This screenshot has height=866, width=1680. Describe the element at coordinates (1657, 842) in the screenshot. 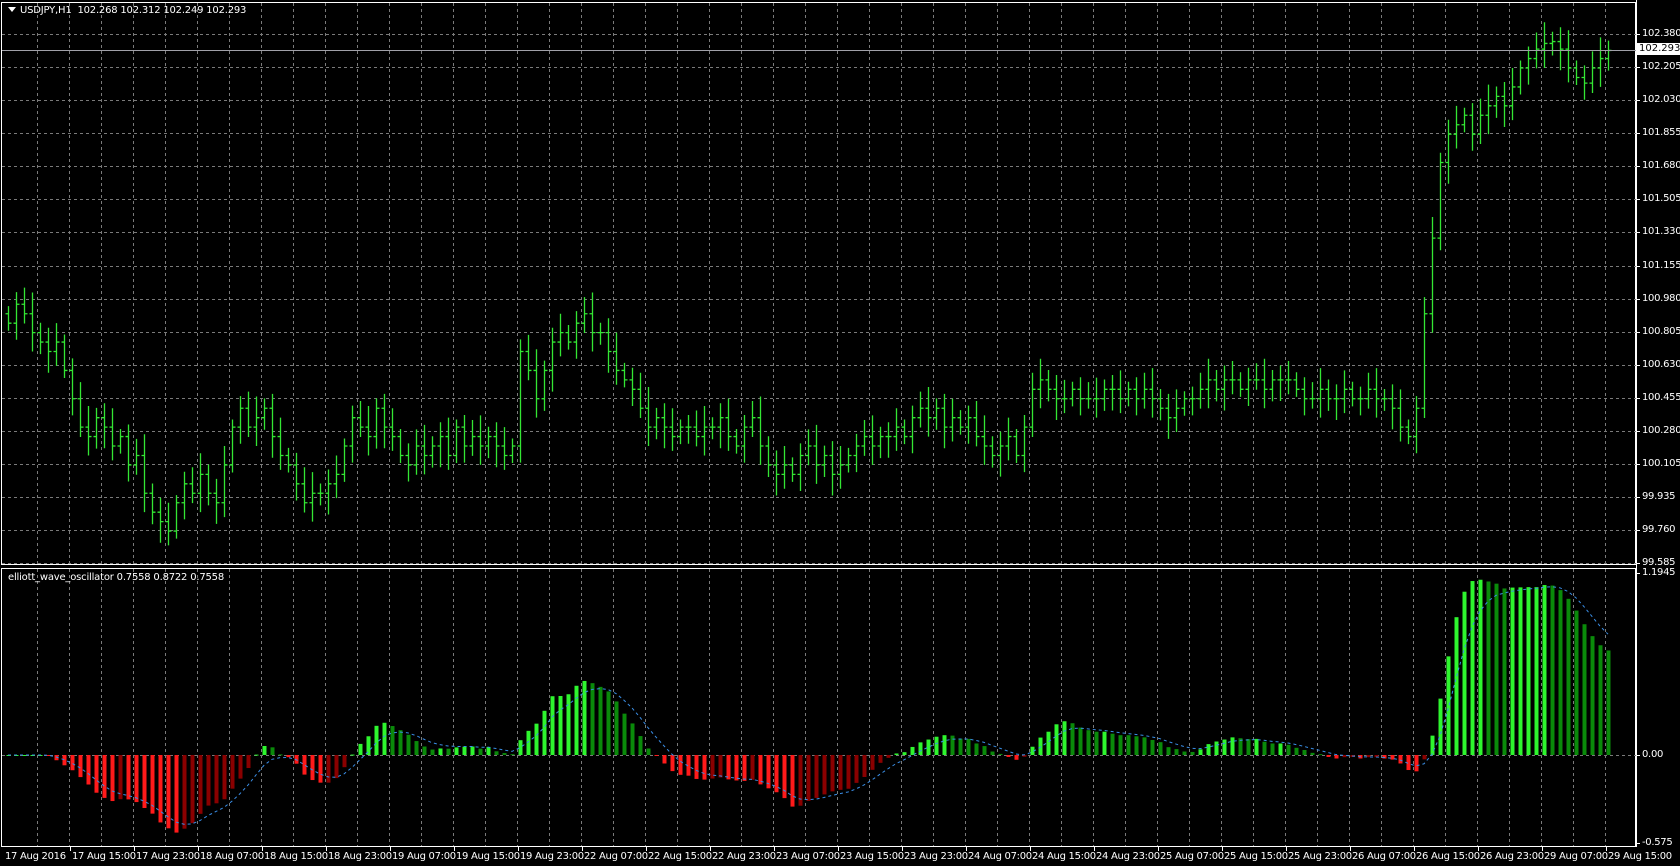

I see `osc-axis-label: -0.575` at that location.